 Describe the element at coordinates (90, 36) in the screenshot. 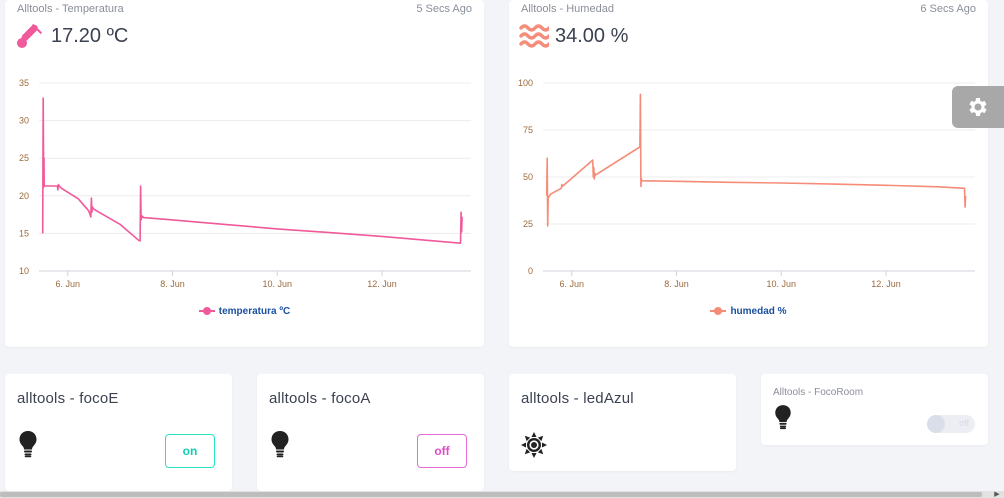

I see `temperature-value: 17.20 ºC` at that location.